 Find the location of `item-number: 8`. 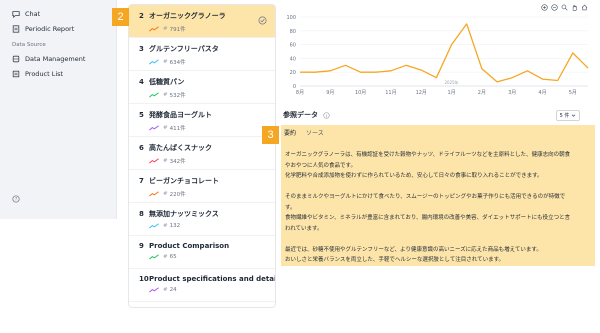

item-number: 8 is located at coordinates (141, 214).